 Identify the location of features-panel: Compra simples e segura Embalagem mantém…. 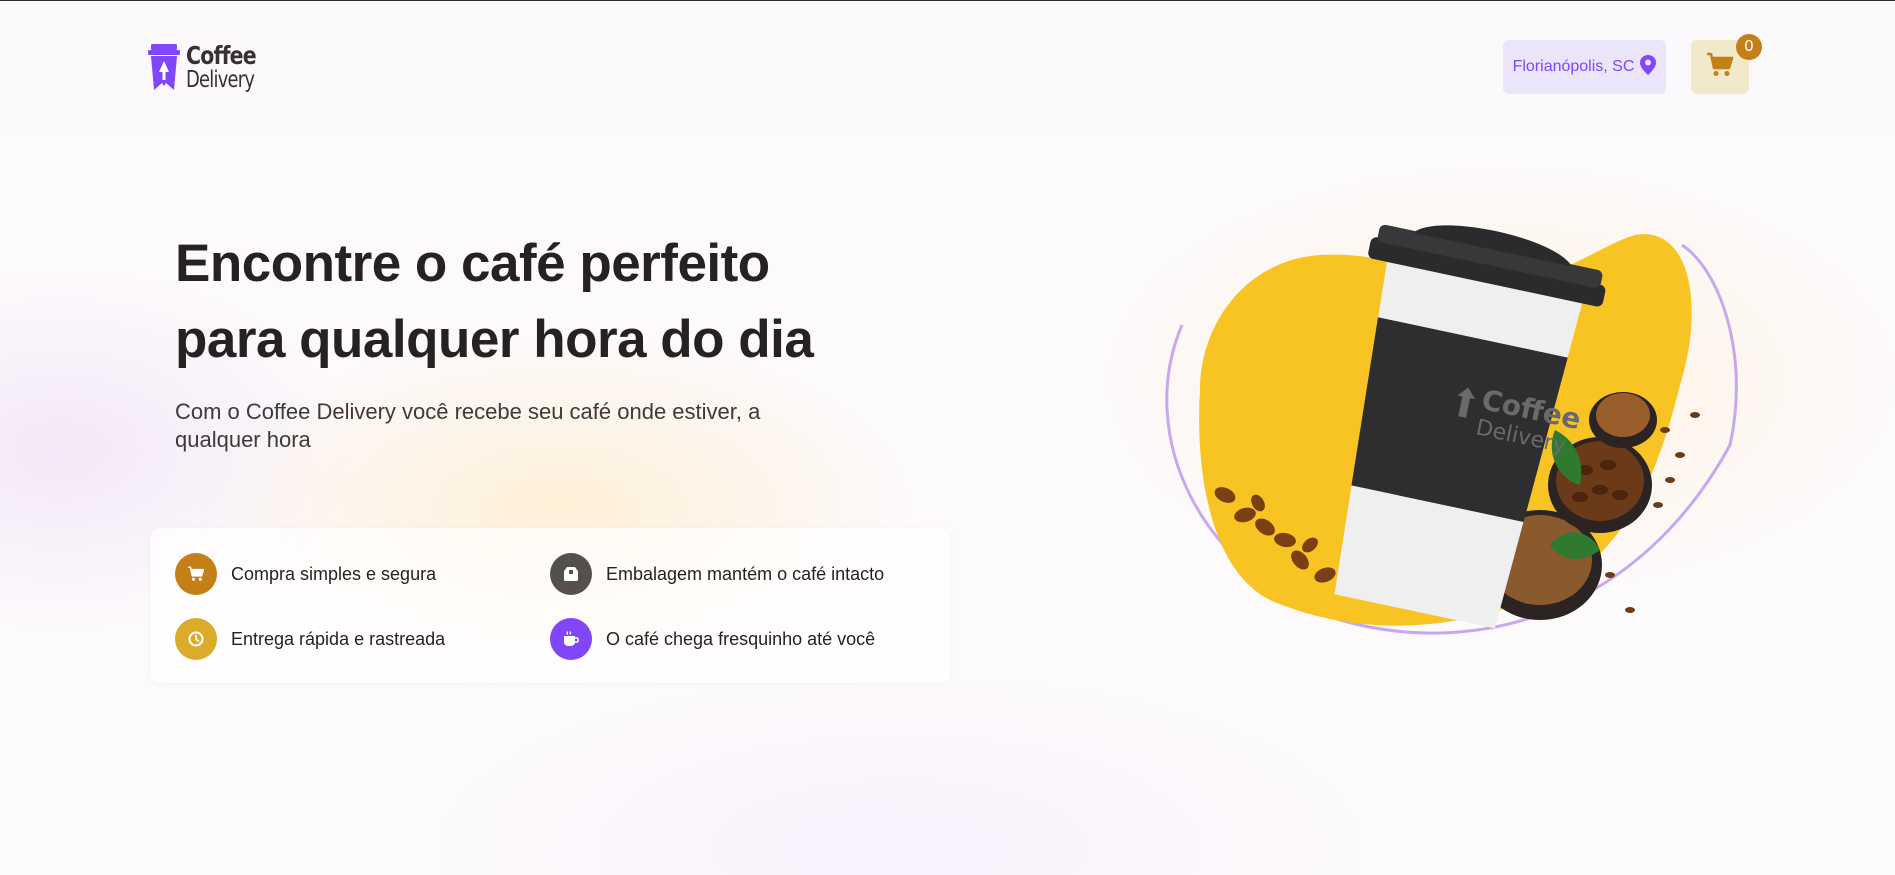
(550, 605).